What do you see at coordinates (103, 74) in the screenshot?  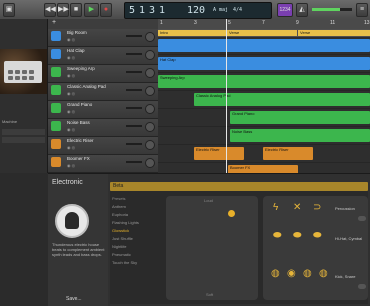 I see `track-header: Sweeping Arp ◉ ◎` at bounding box center [103, 74].